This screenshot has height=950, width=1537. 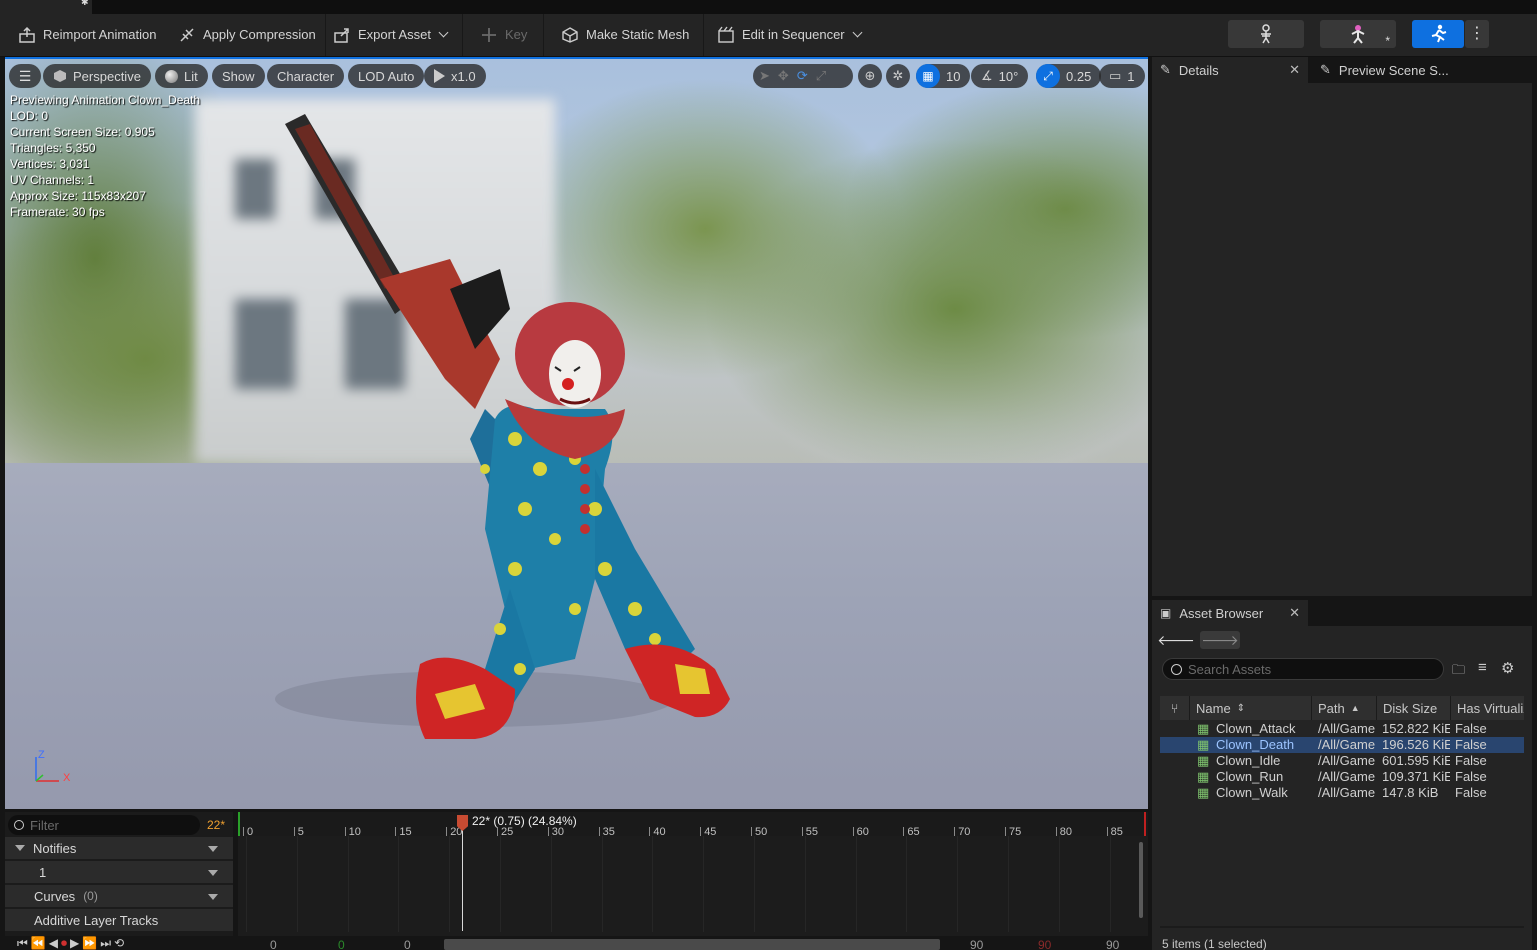 I want to click on track-notify-1: 1, so click(x=119, y=872).